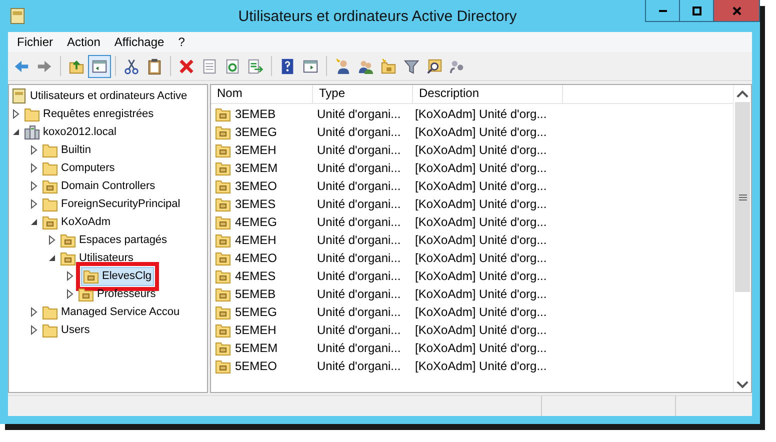  What do you see at coordinates (32, 132) in the screenshot?
I see `server-icon` at bounding box center [32, 132].